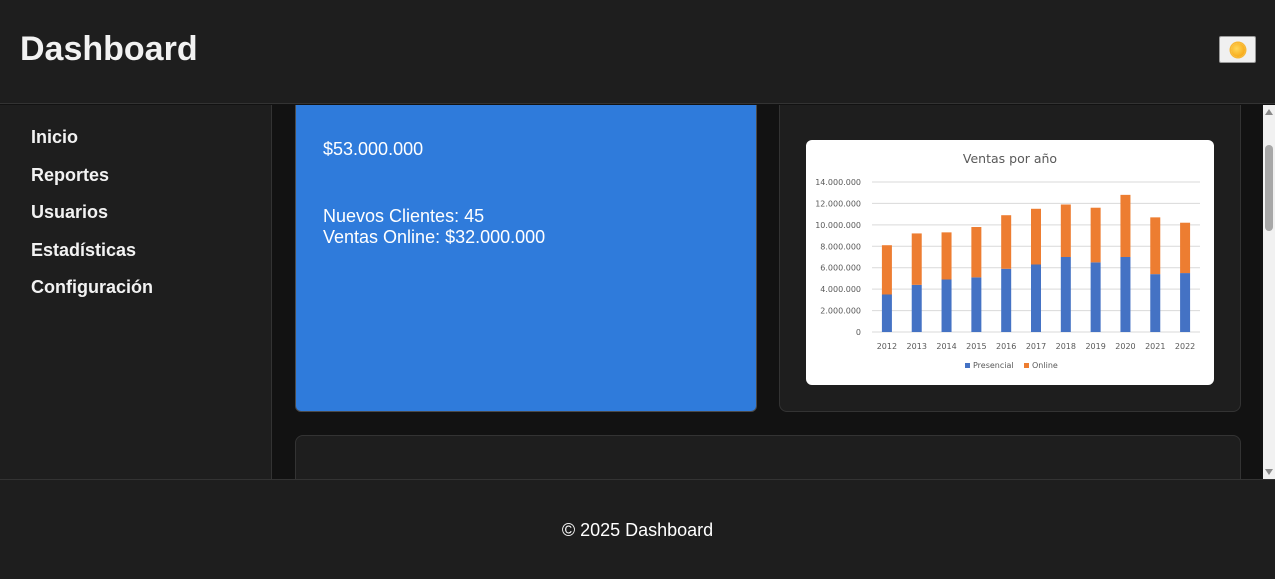  I want to click on bar-presencial-2013, so click(916, 308).